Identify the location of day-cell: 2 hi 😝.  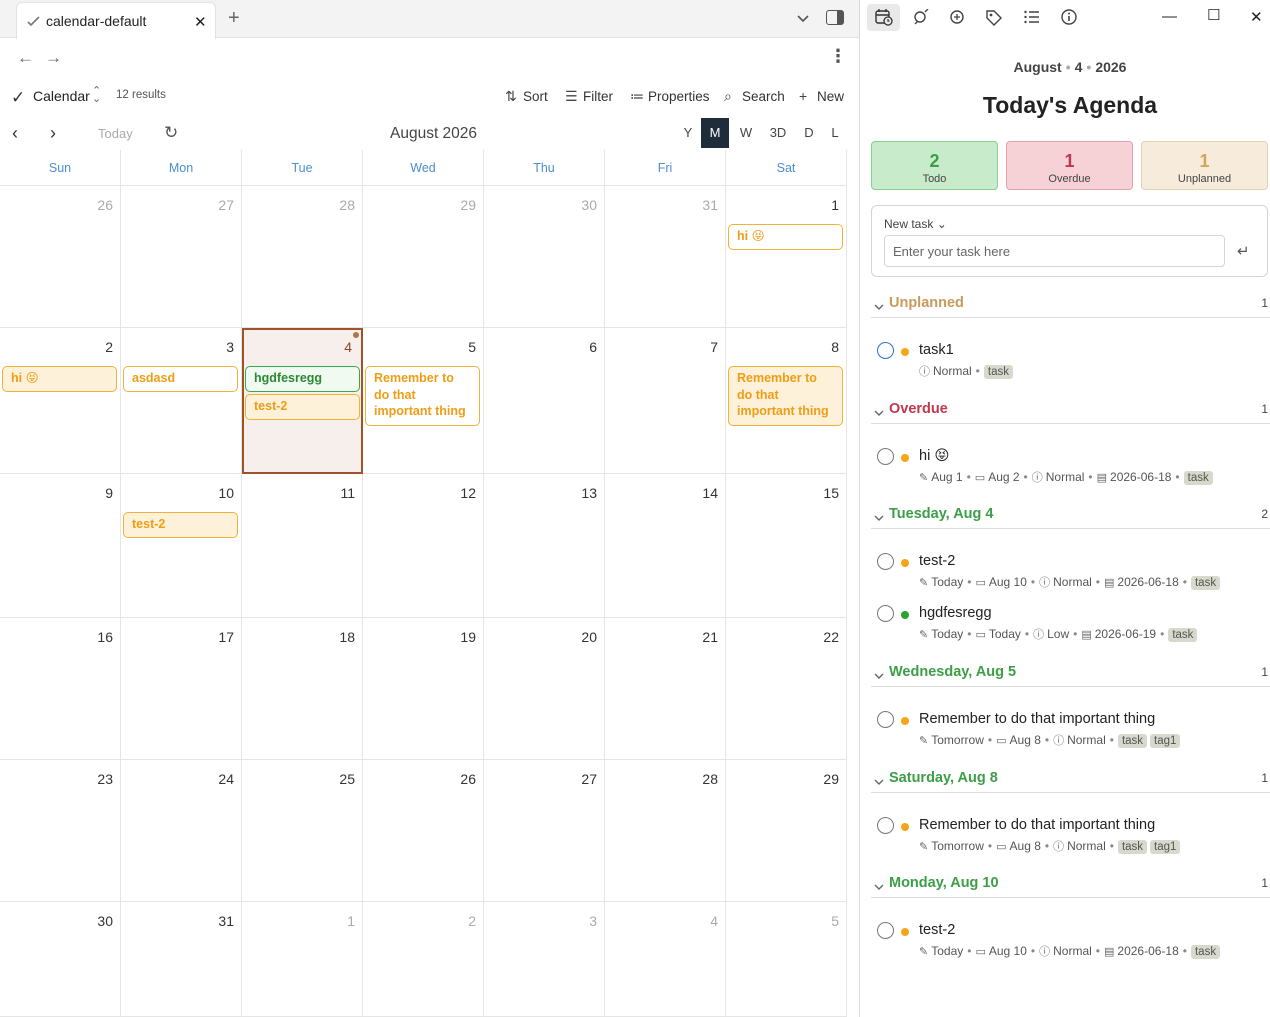
(60, 401).